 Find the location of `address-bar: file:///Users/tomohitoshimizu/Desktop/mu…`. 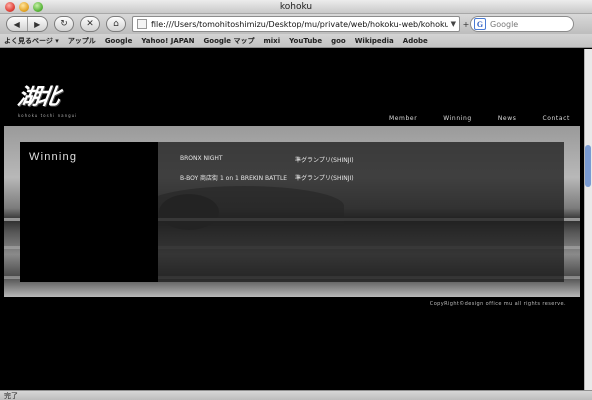

address-bar: file:///Users/tomohitoshimizu/Desktop/mu… is located at coordinates (296, 24).